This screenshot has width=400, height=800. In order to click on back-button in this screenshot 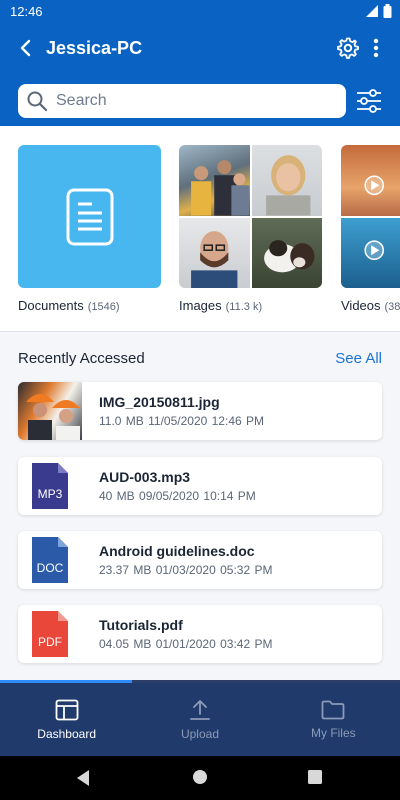, I will do `click(26, 48)`.